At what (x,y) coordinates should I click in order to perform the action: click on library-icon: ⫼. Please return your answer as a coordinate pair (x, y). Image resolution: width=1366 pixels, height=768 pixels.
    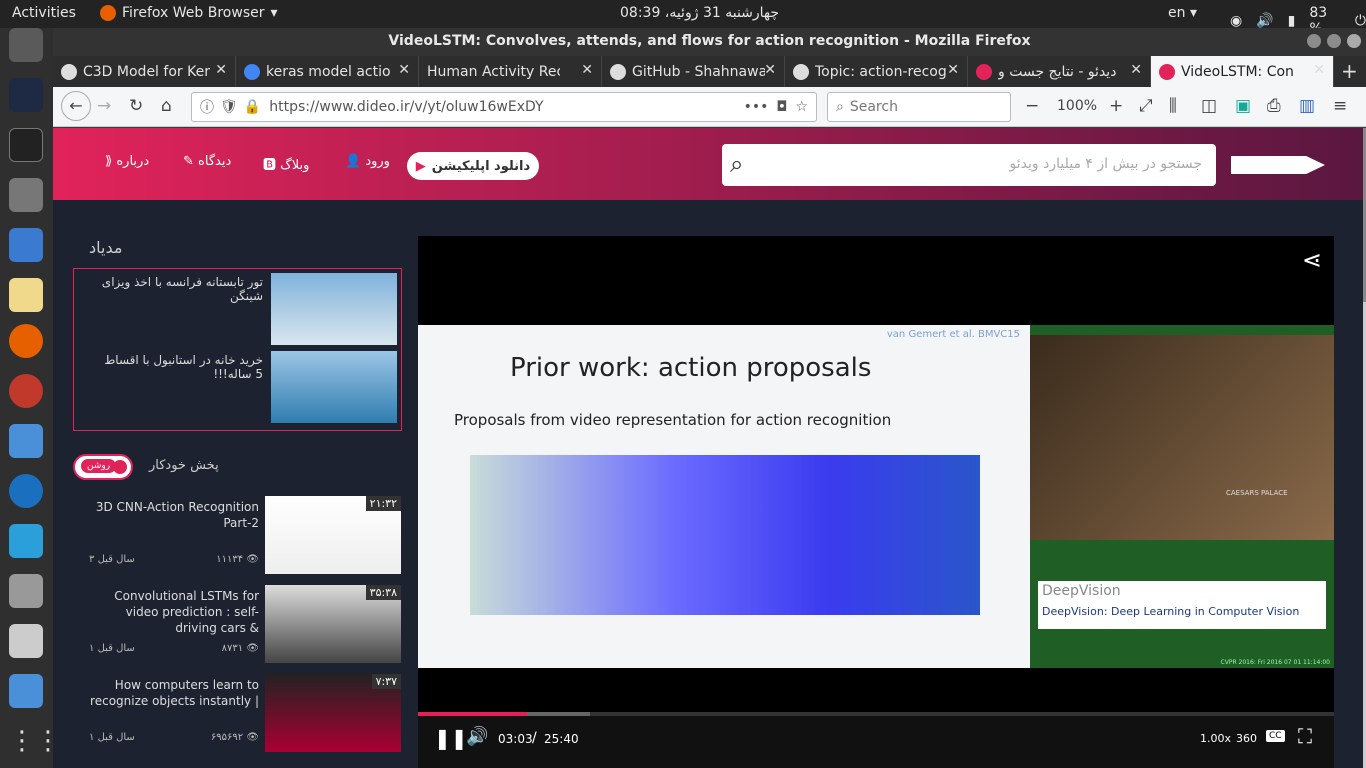
    Looking at the image, I should click on (1173, 106).